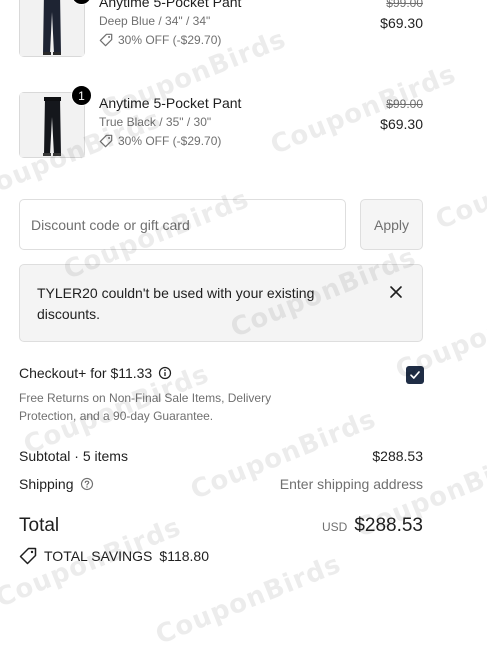 The width and height of the screenshot is (487, 651). Describe the element at coordinates (397, 456) in the screenshot. I see `subtotal-value: $288.53` at that location.